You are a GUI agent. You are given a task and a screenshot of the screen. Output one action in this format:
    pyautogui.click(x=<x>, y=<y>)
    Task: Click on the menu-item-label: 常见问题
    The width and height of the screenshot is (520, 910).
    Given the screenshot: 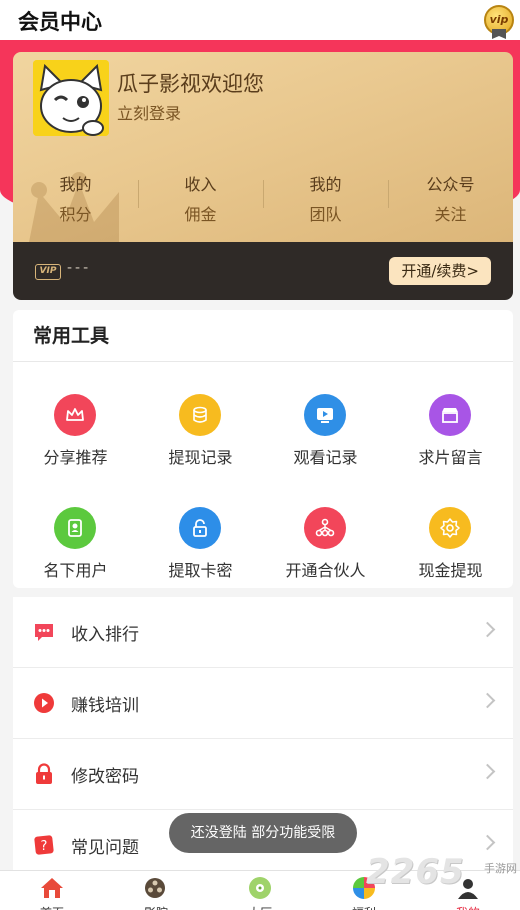 What is the action you would take?
    pyautogui.click(x=105, y=848)
    